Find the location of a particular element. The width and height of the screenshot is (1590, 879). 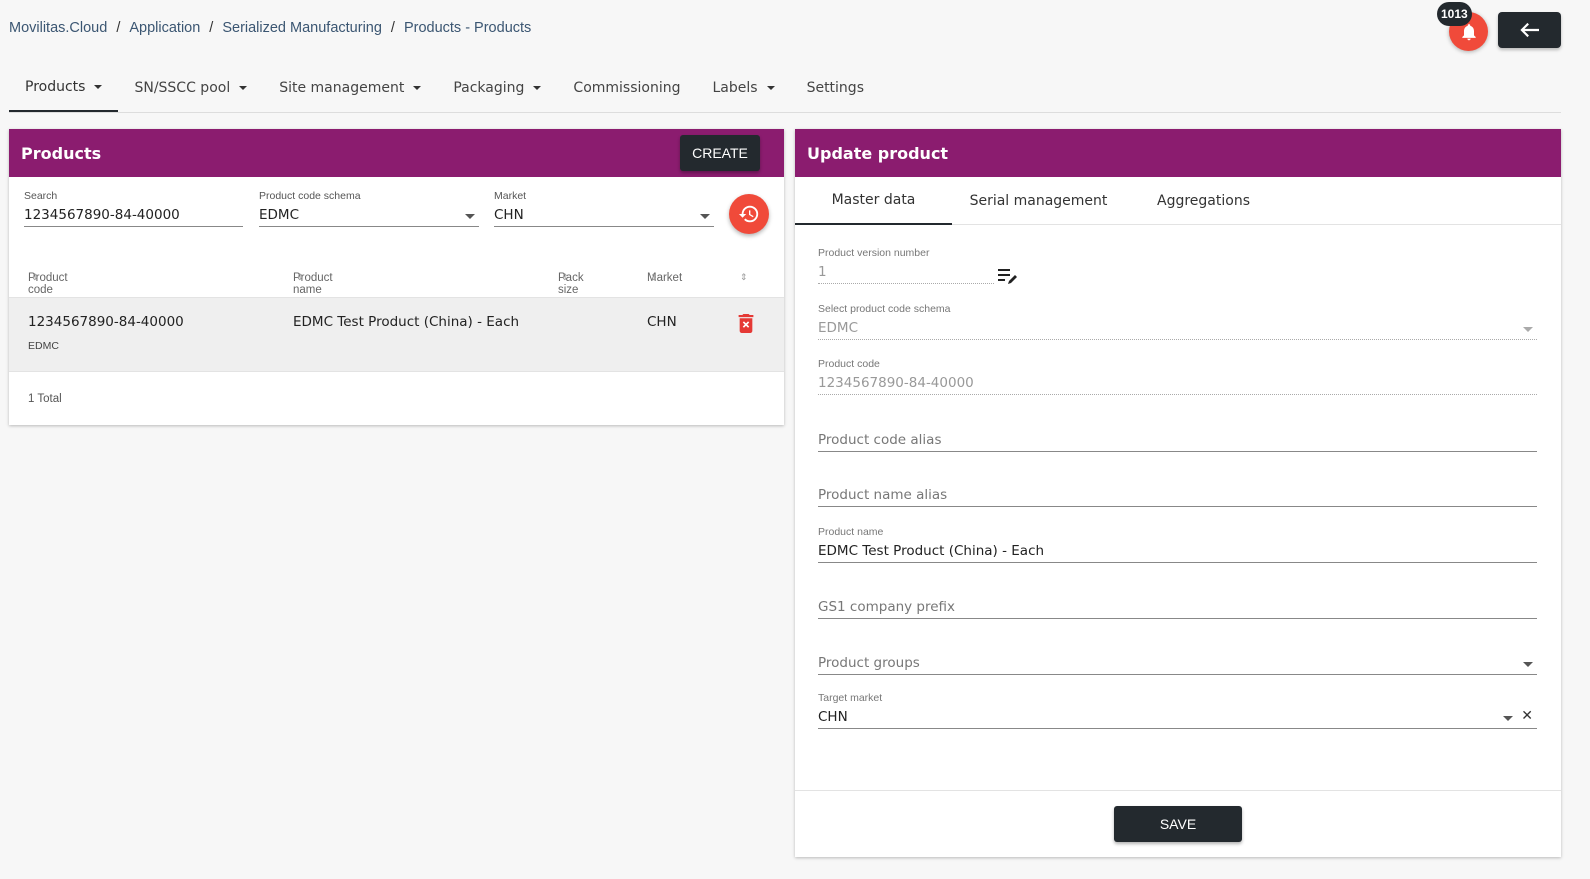

product-code-schema-select: Product code schema EDMC is located at coordinates (369, 208).